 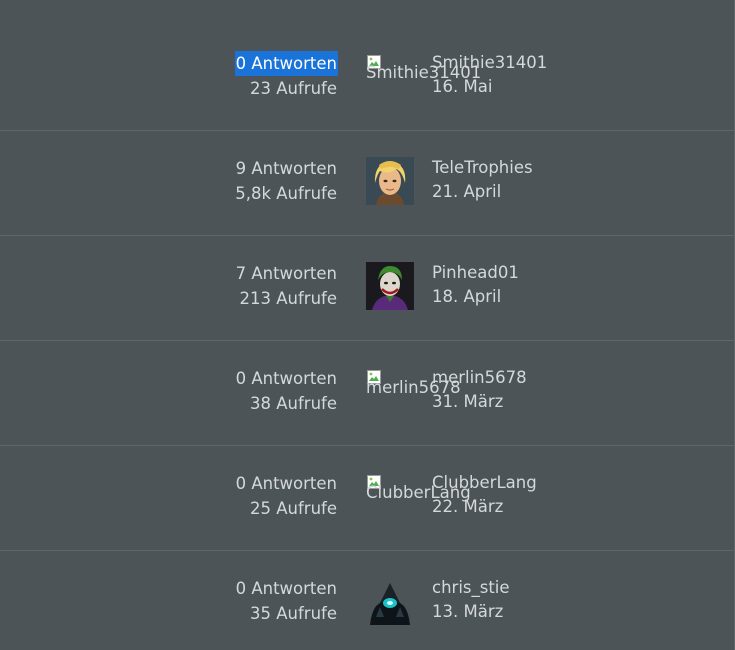 I want to click on views-count: 38 Aufrufe, so click(x=293, y=403).